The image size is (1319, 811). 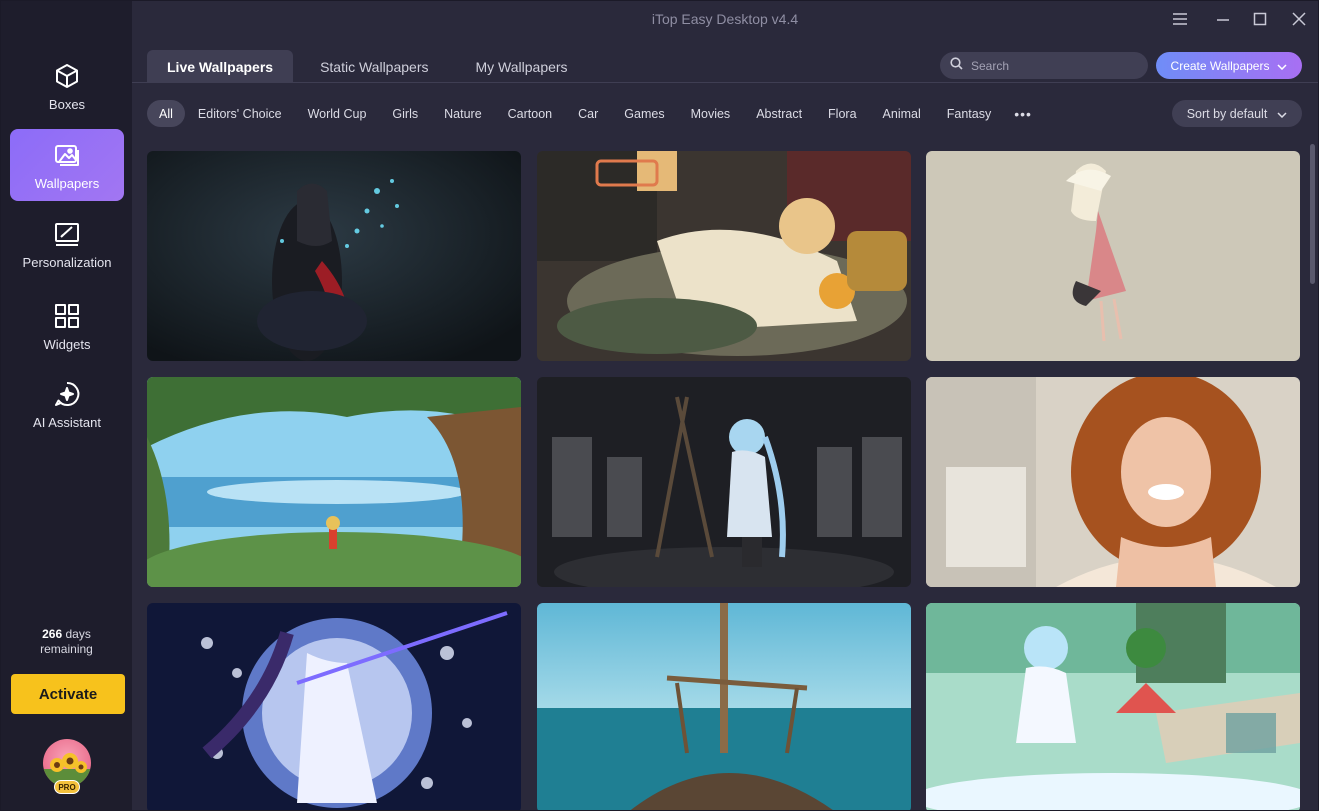 What do you see at coordinates (902, 113) in the screenshot?
I see `category-animal: Animal` at bounding box center [902, 113].